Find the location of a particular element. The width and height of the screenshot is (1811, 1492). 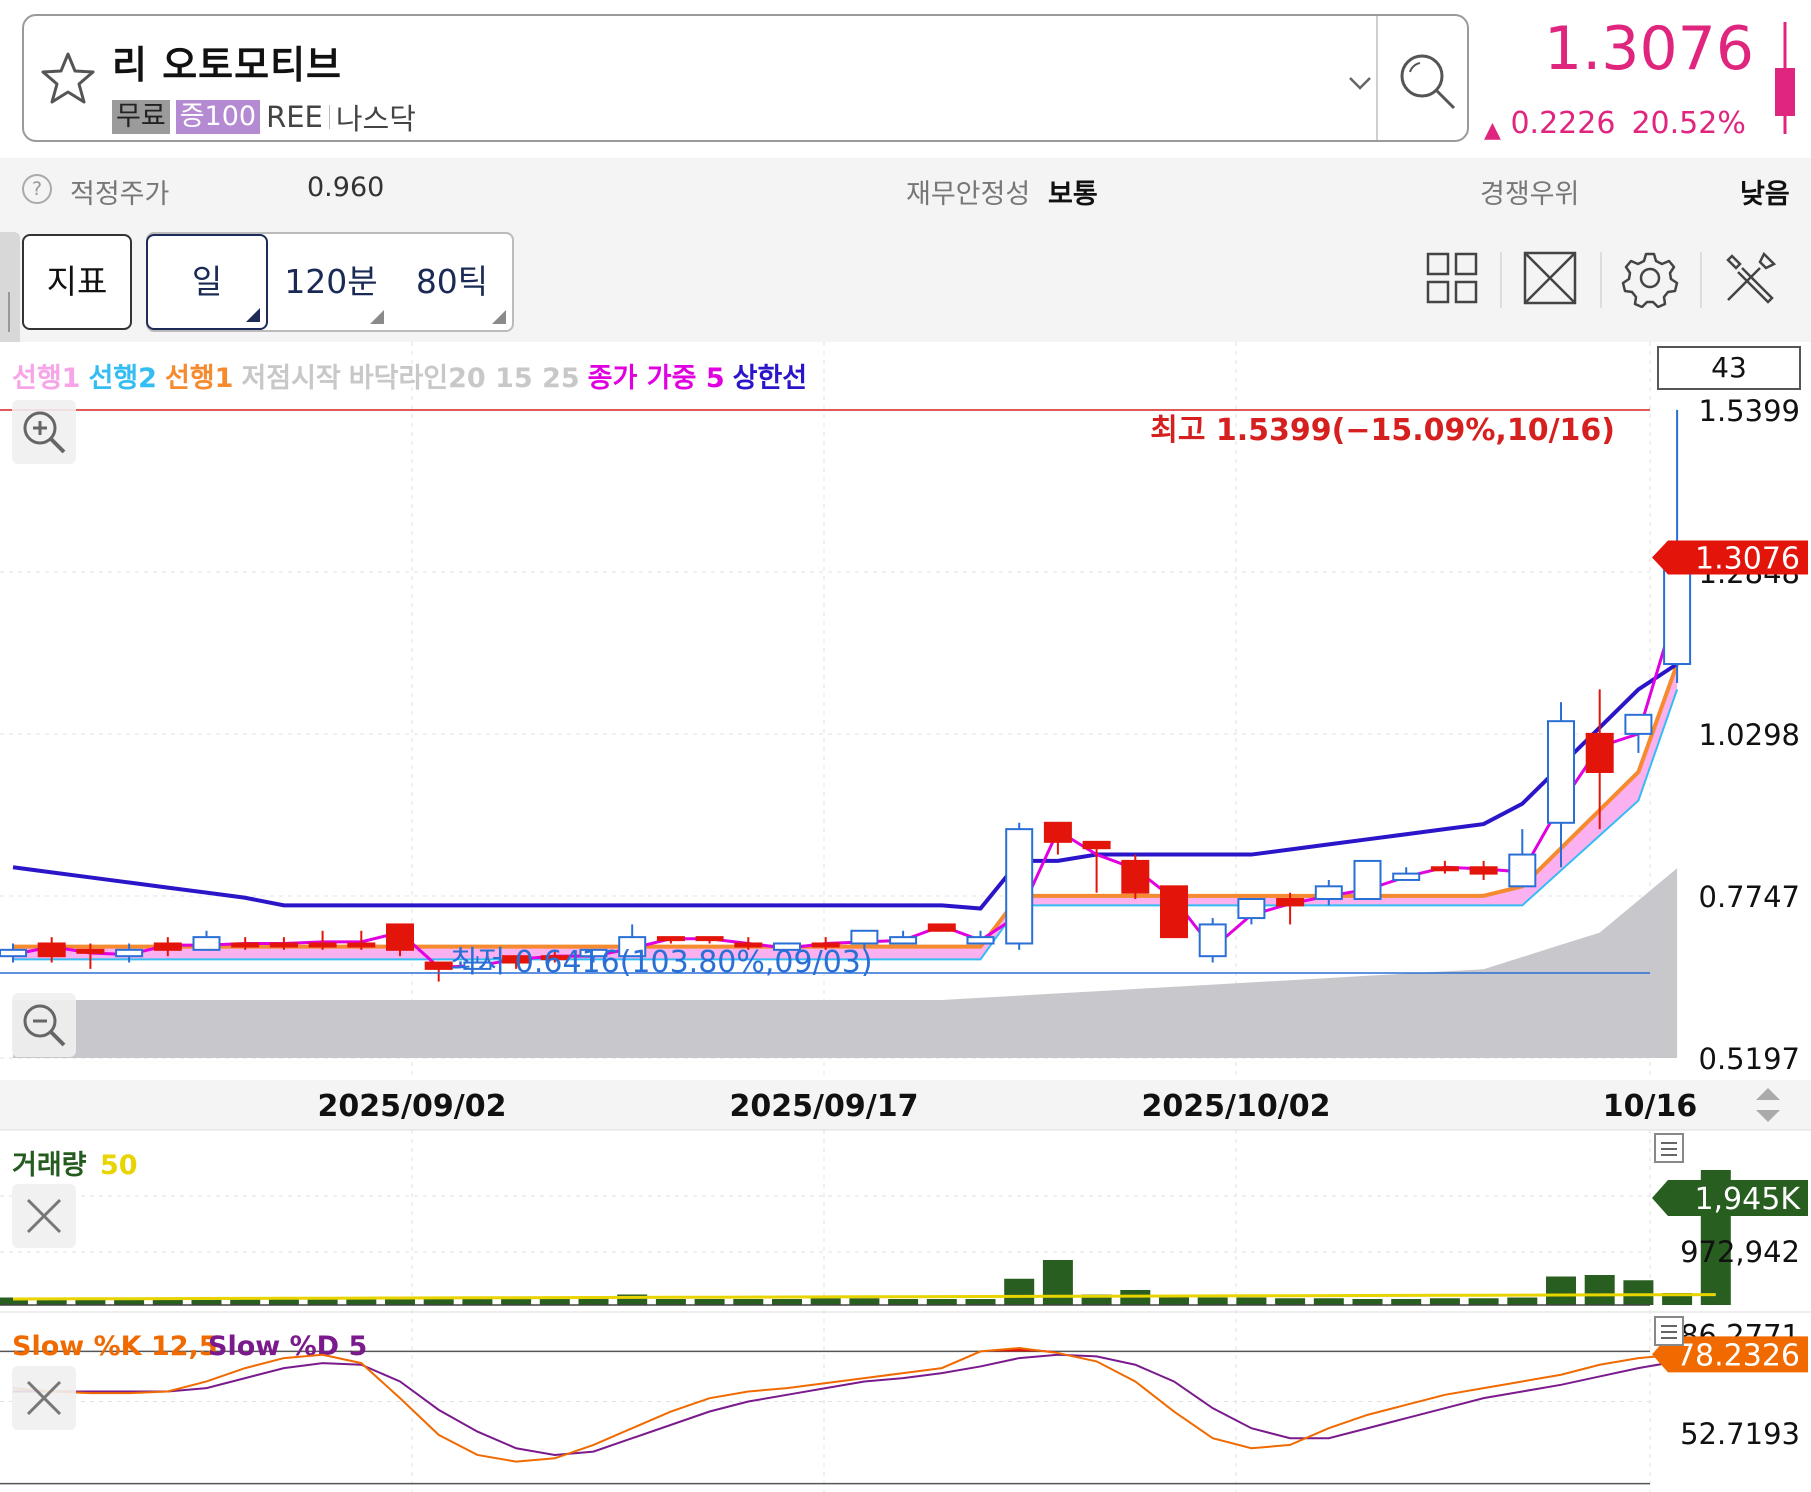

stock-tags: 무료 증100 REE 나스닥 is located at coordinates (264, 117).